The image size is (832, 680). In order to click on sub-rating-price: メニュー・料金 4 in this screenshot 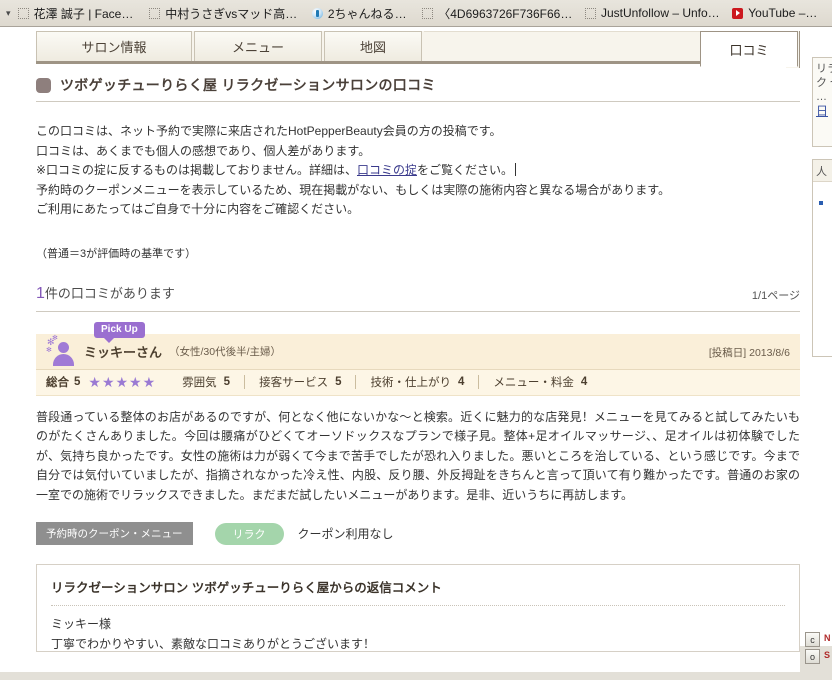, I will do `click(540, 382)`.